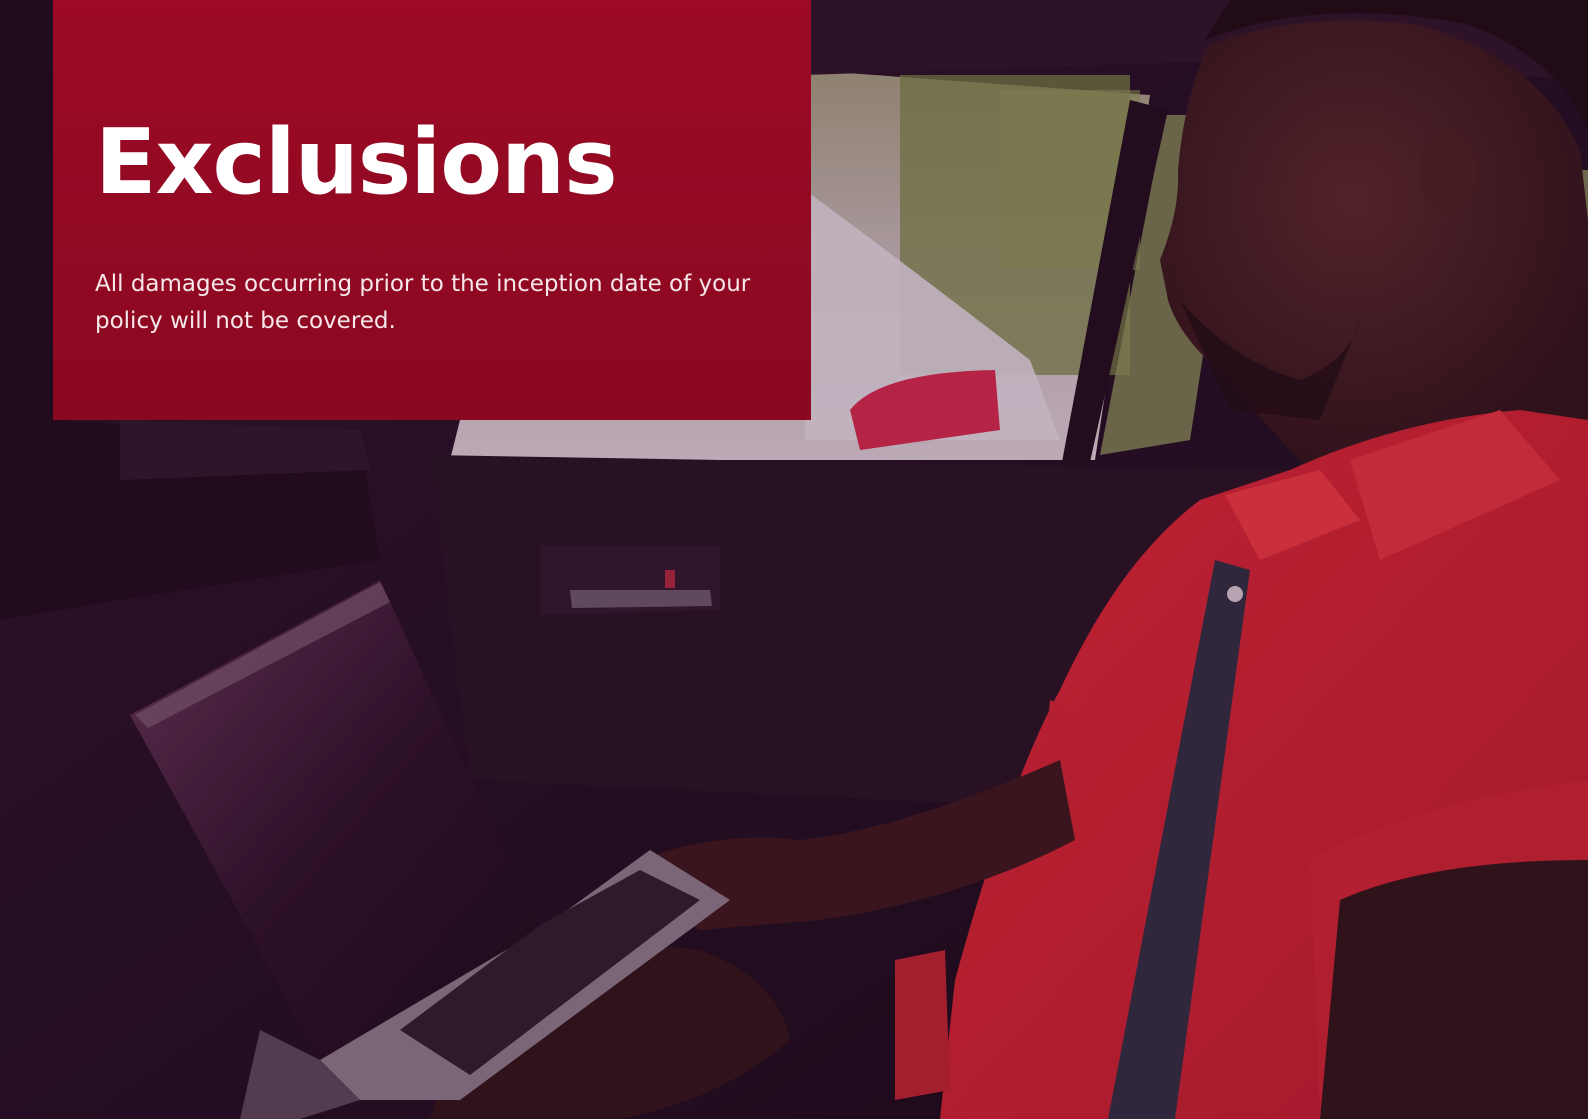 Image resolution: width=1588 pixels, height=1119 pixels. What do you see at coordinates (356, 162) in the screenshot?
I see `page-title: Exclusions` at bounding box center [356, 162].